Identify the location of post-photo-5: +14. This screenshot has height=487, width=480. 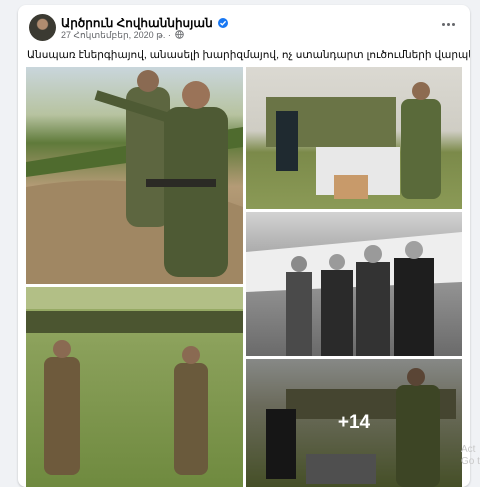
(354, 423).